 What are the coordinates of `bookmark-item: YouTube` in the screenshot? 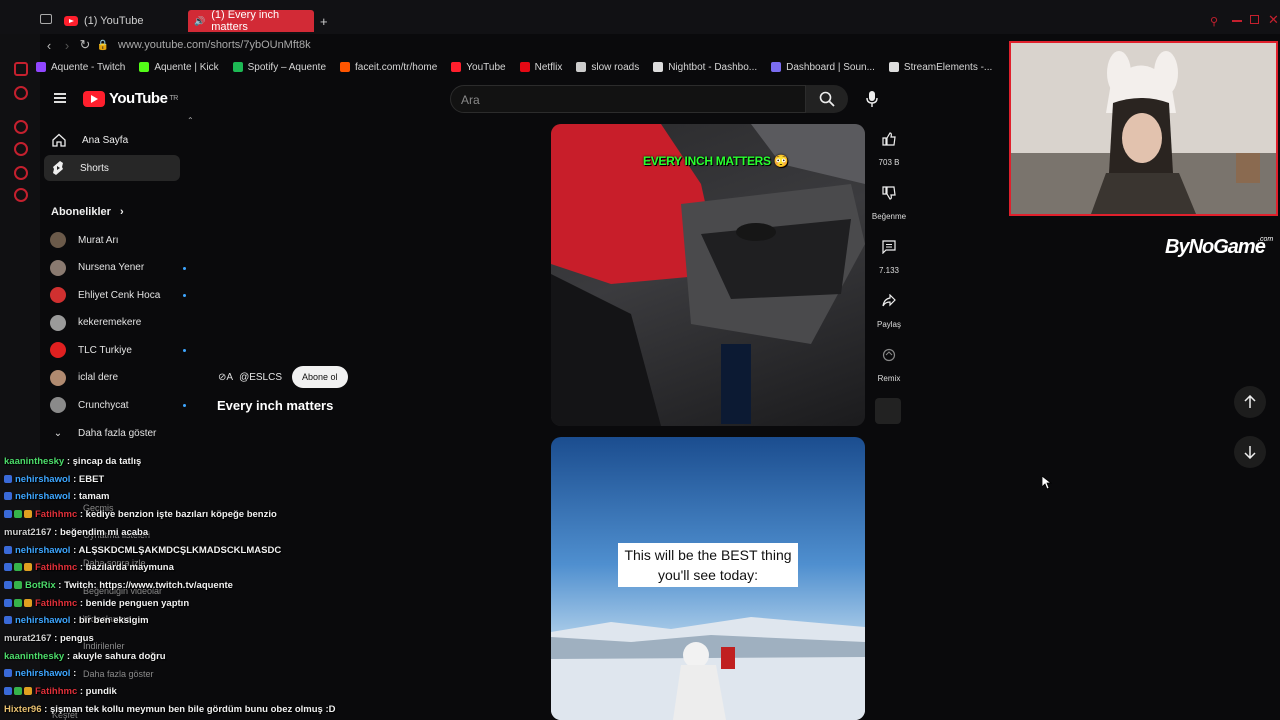 It's located at (478, 67).